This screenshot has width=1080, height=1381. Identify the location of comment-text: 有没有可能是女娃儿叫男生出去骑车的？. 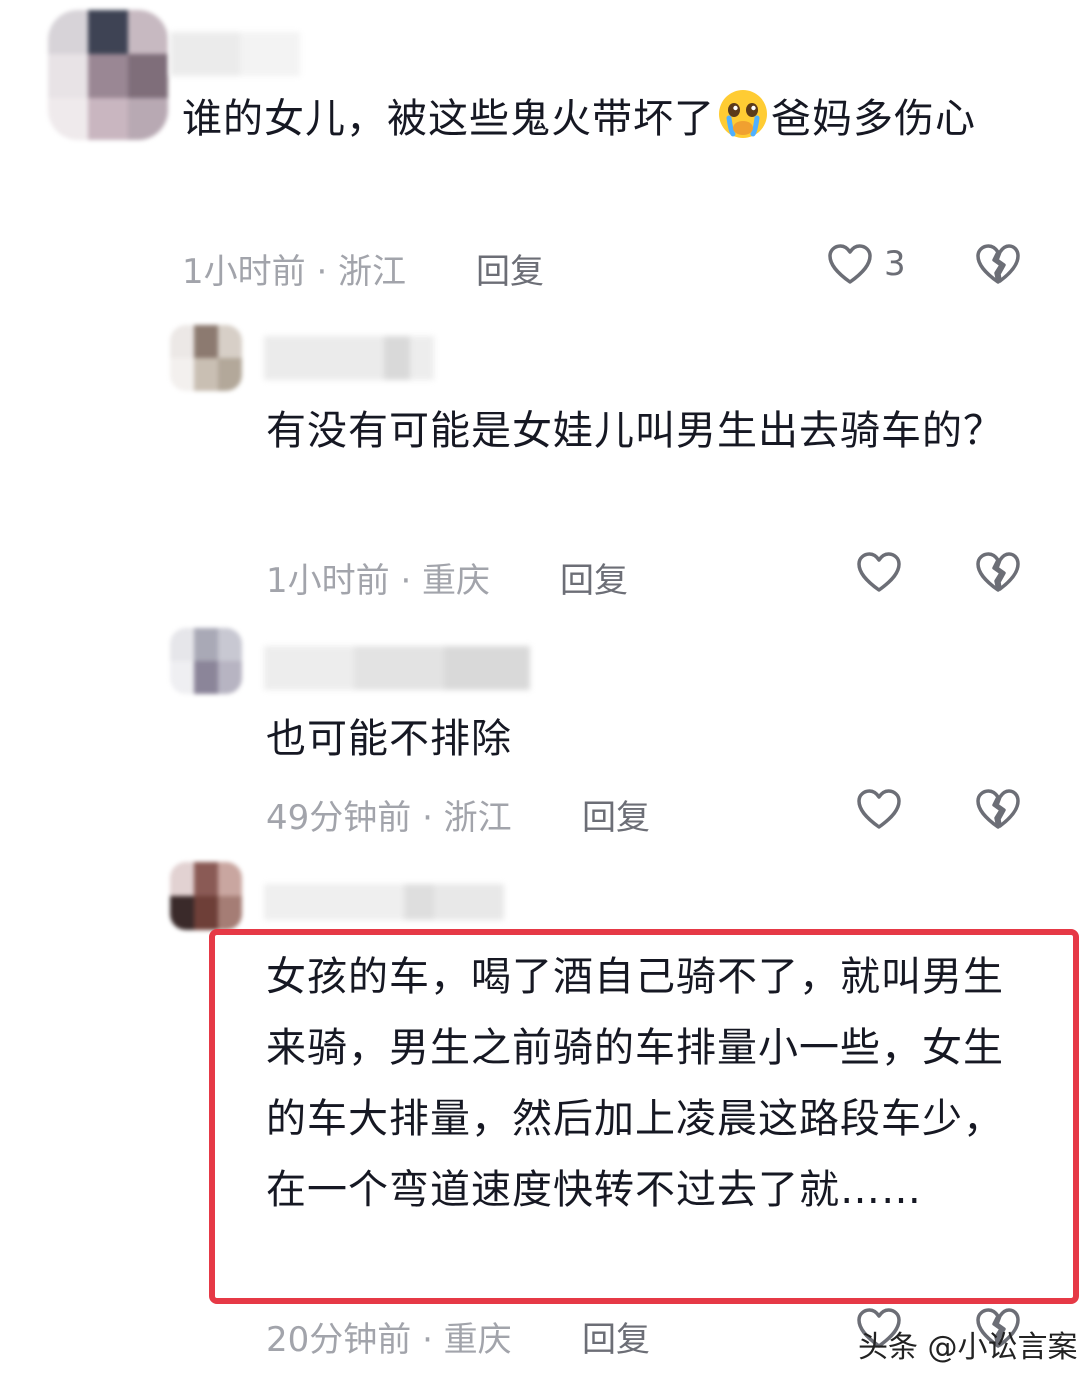
(635, 431).